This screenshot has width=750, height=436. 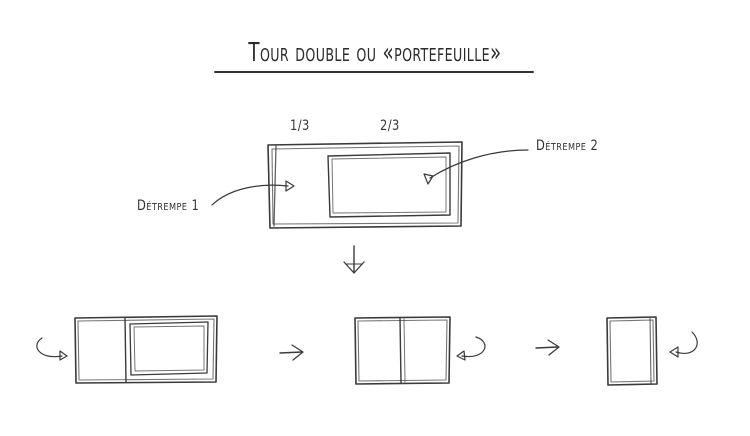 I want to click on right-arrow-icon, so click(x=291, y=352).